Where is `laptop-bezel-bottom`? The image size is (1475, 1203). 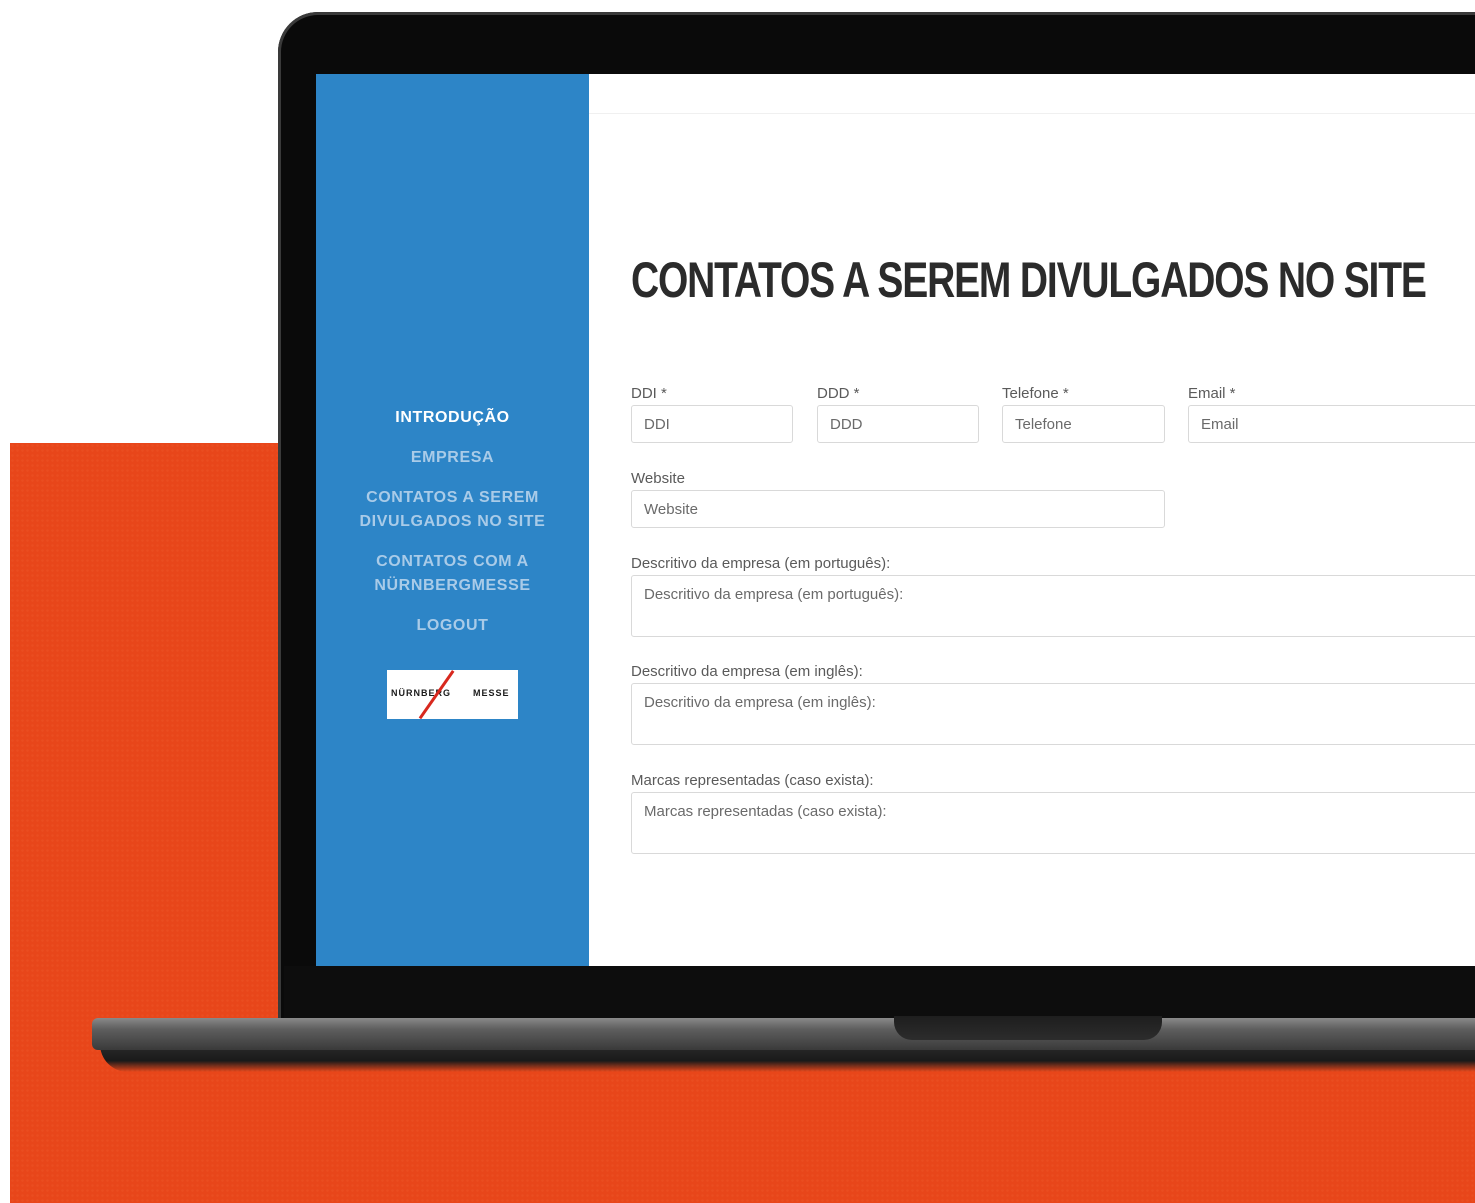
laptop-bezel-bottom is located at coordinates (879, 992).